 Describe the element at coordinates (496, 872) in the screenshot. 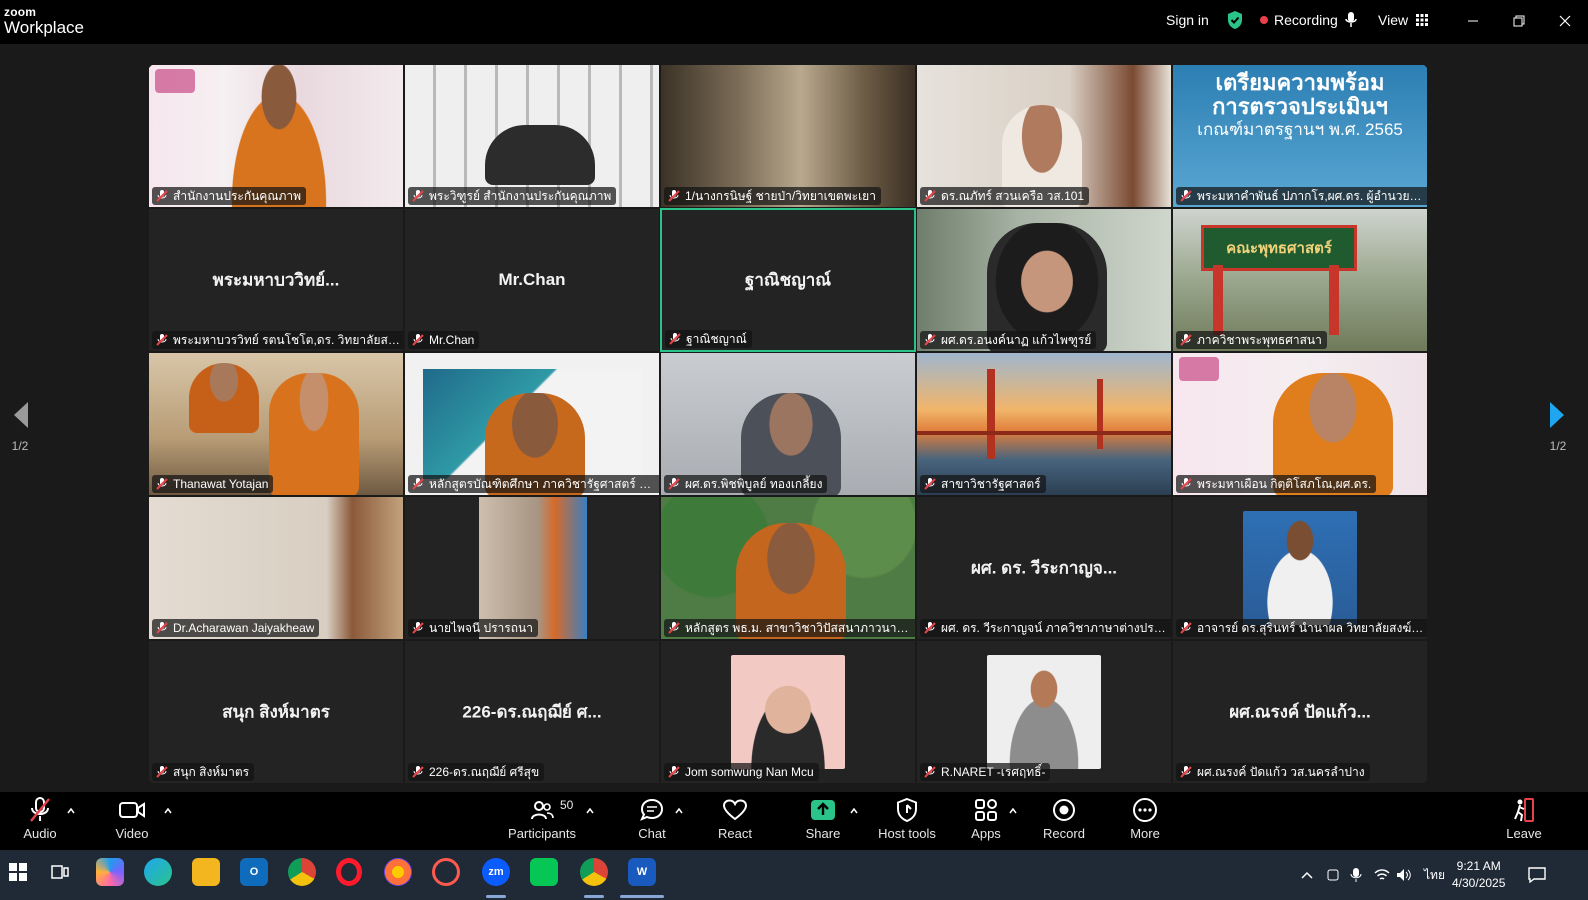

I see `zoom-app-icon: zm` at that location.